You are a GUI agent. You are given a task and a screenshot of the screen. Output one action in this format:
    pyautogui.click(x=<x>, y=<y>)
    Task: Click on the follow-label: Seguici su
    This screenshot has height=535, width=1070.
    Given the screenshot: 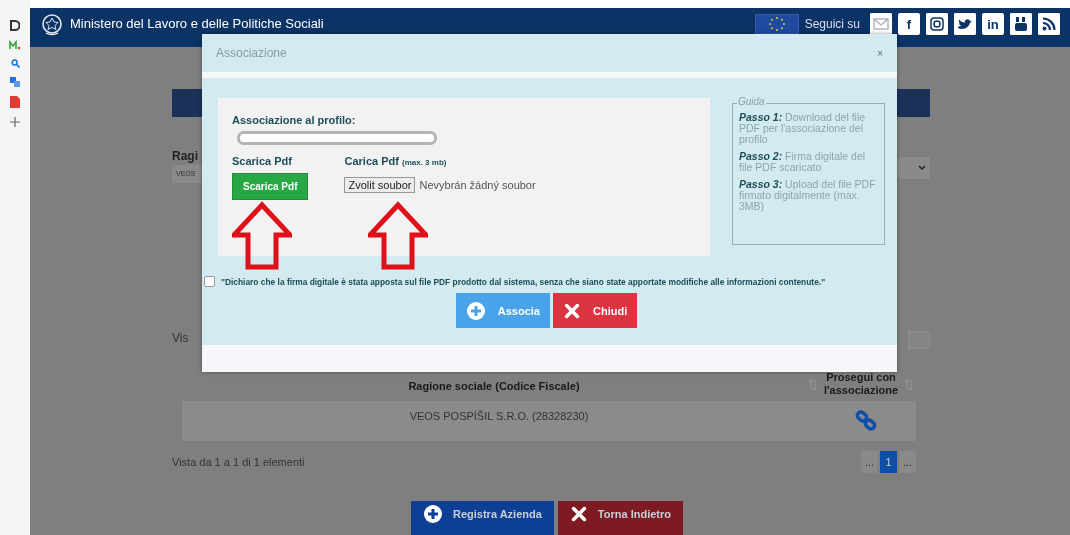 What is the action you would take?
    pyautogui.click(x=832, y=24)
    